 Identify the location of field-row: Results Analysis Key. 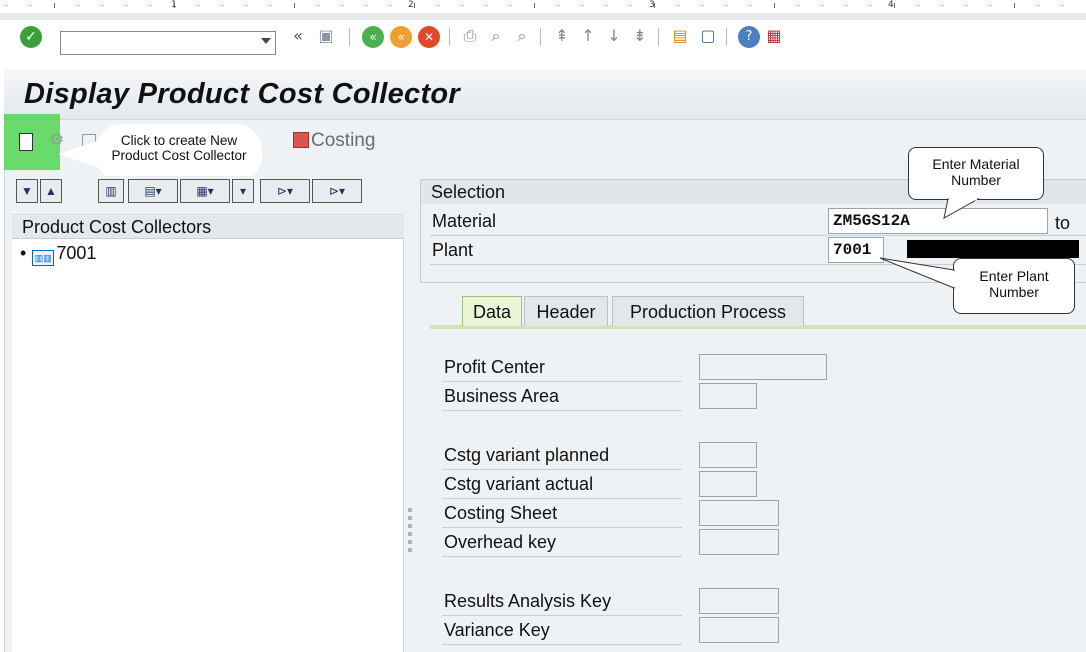
(562, 602).